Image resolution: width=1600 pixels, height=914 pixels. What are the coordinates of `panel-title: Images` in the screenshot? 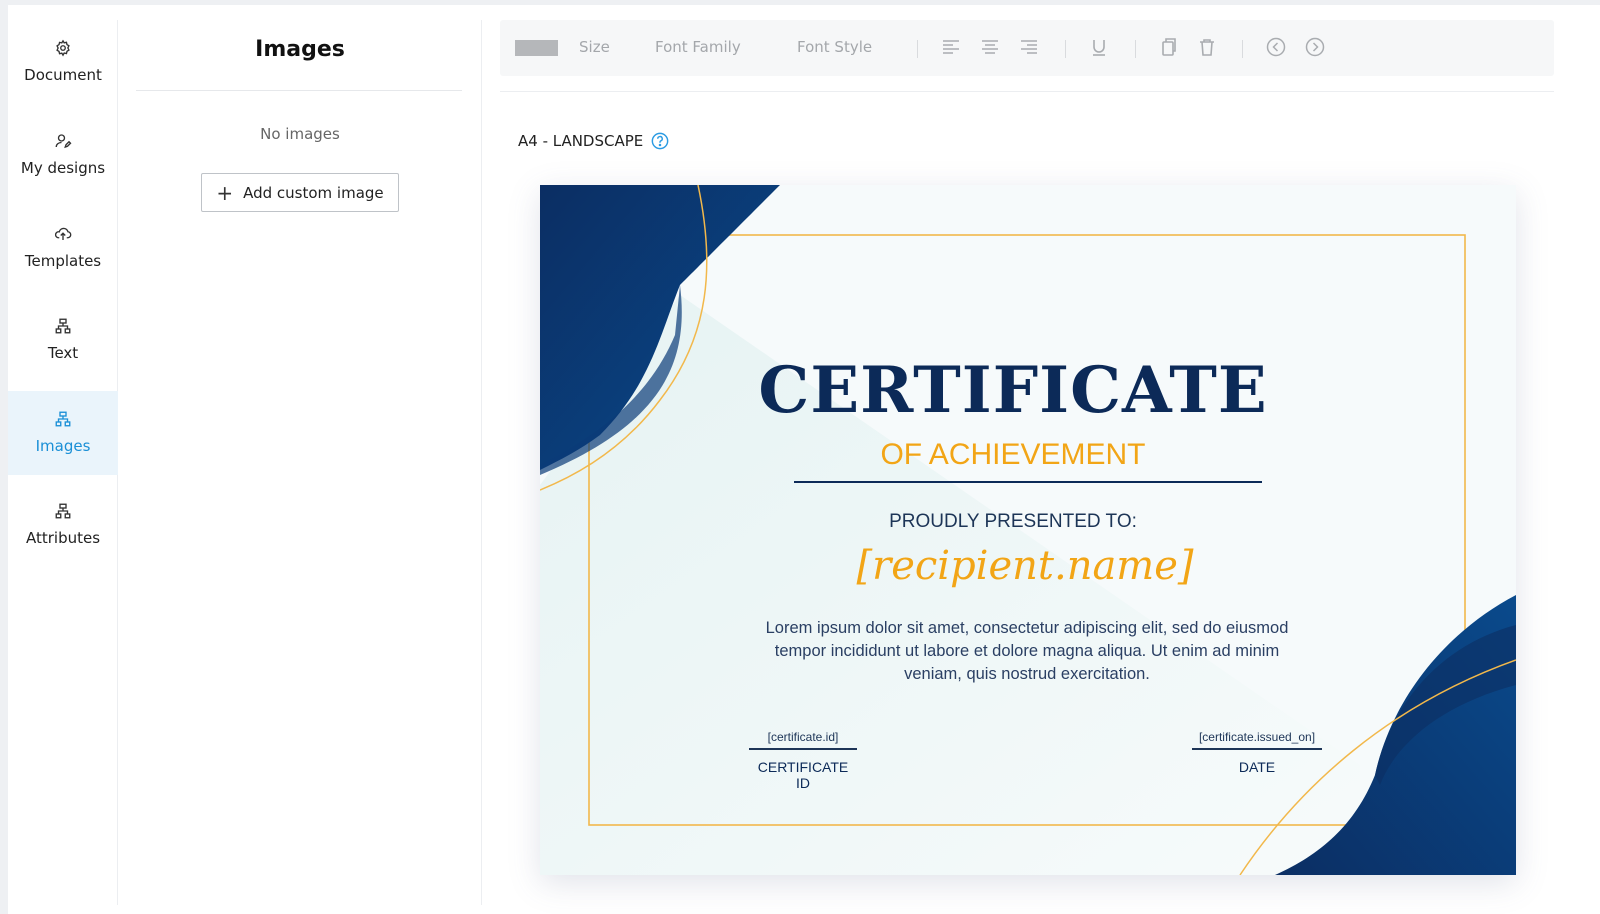 It's located at (300, 49).